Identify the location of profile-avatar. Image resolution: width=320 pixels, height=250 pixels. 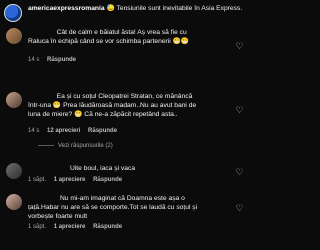
(13, 13).